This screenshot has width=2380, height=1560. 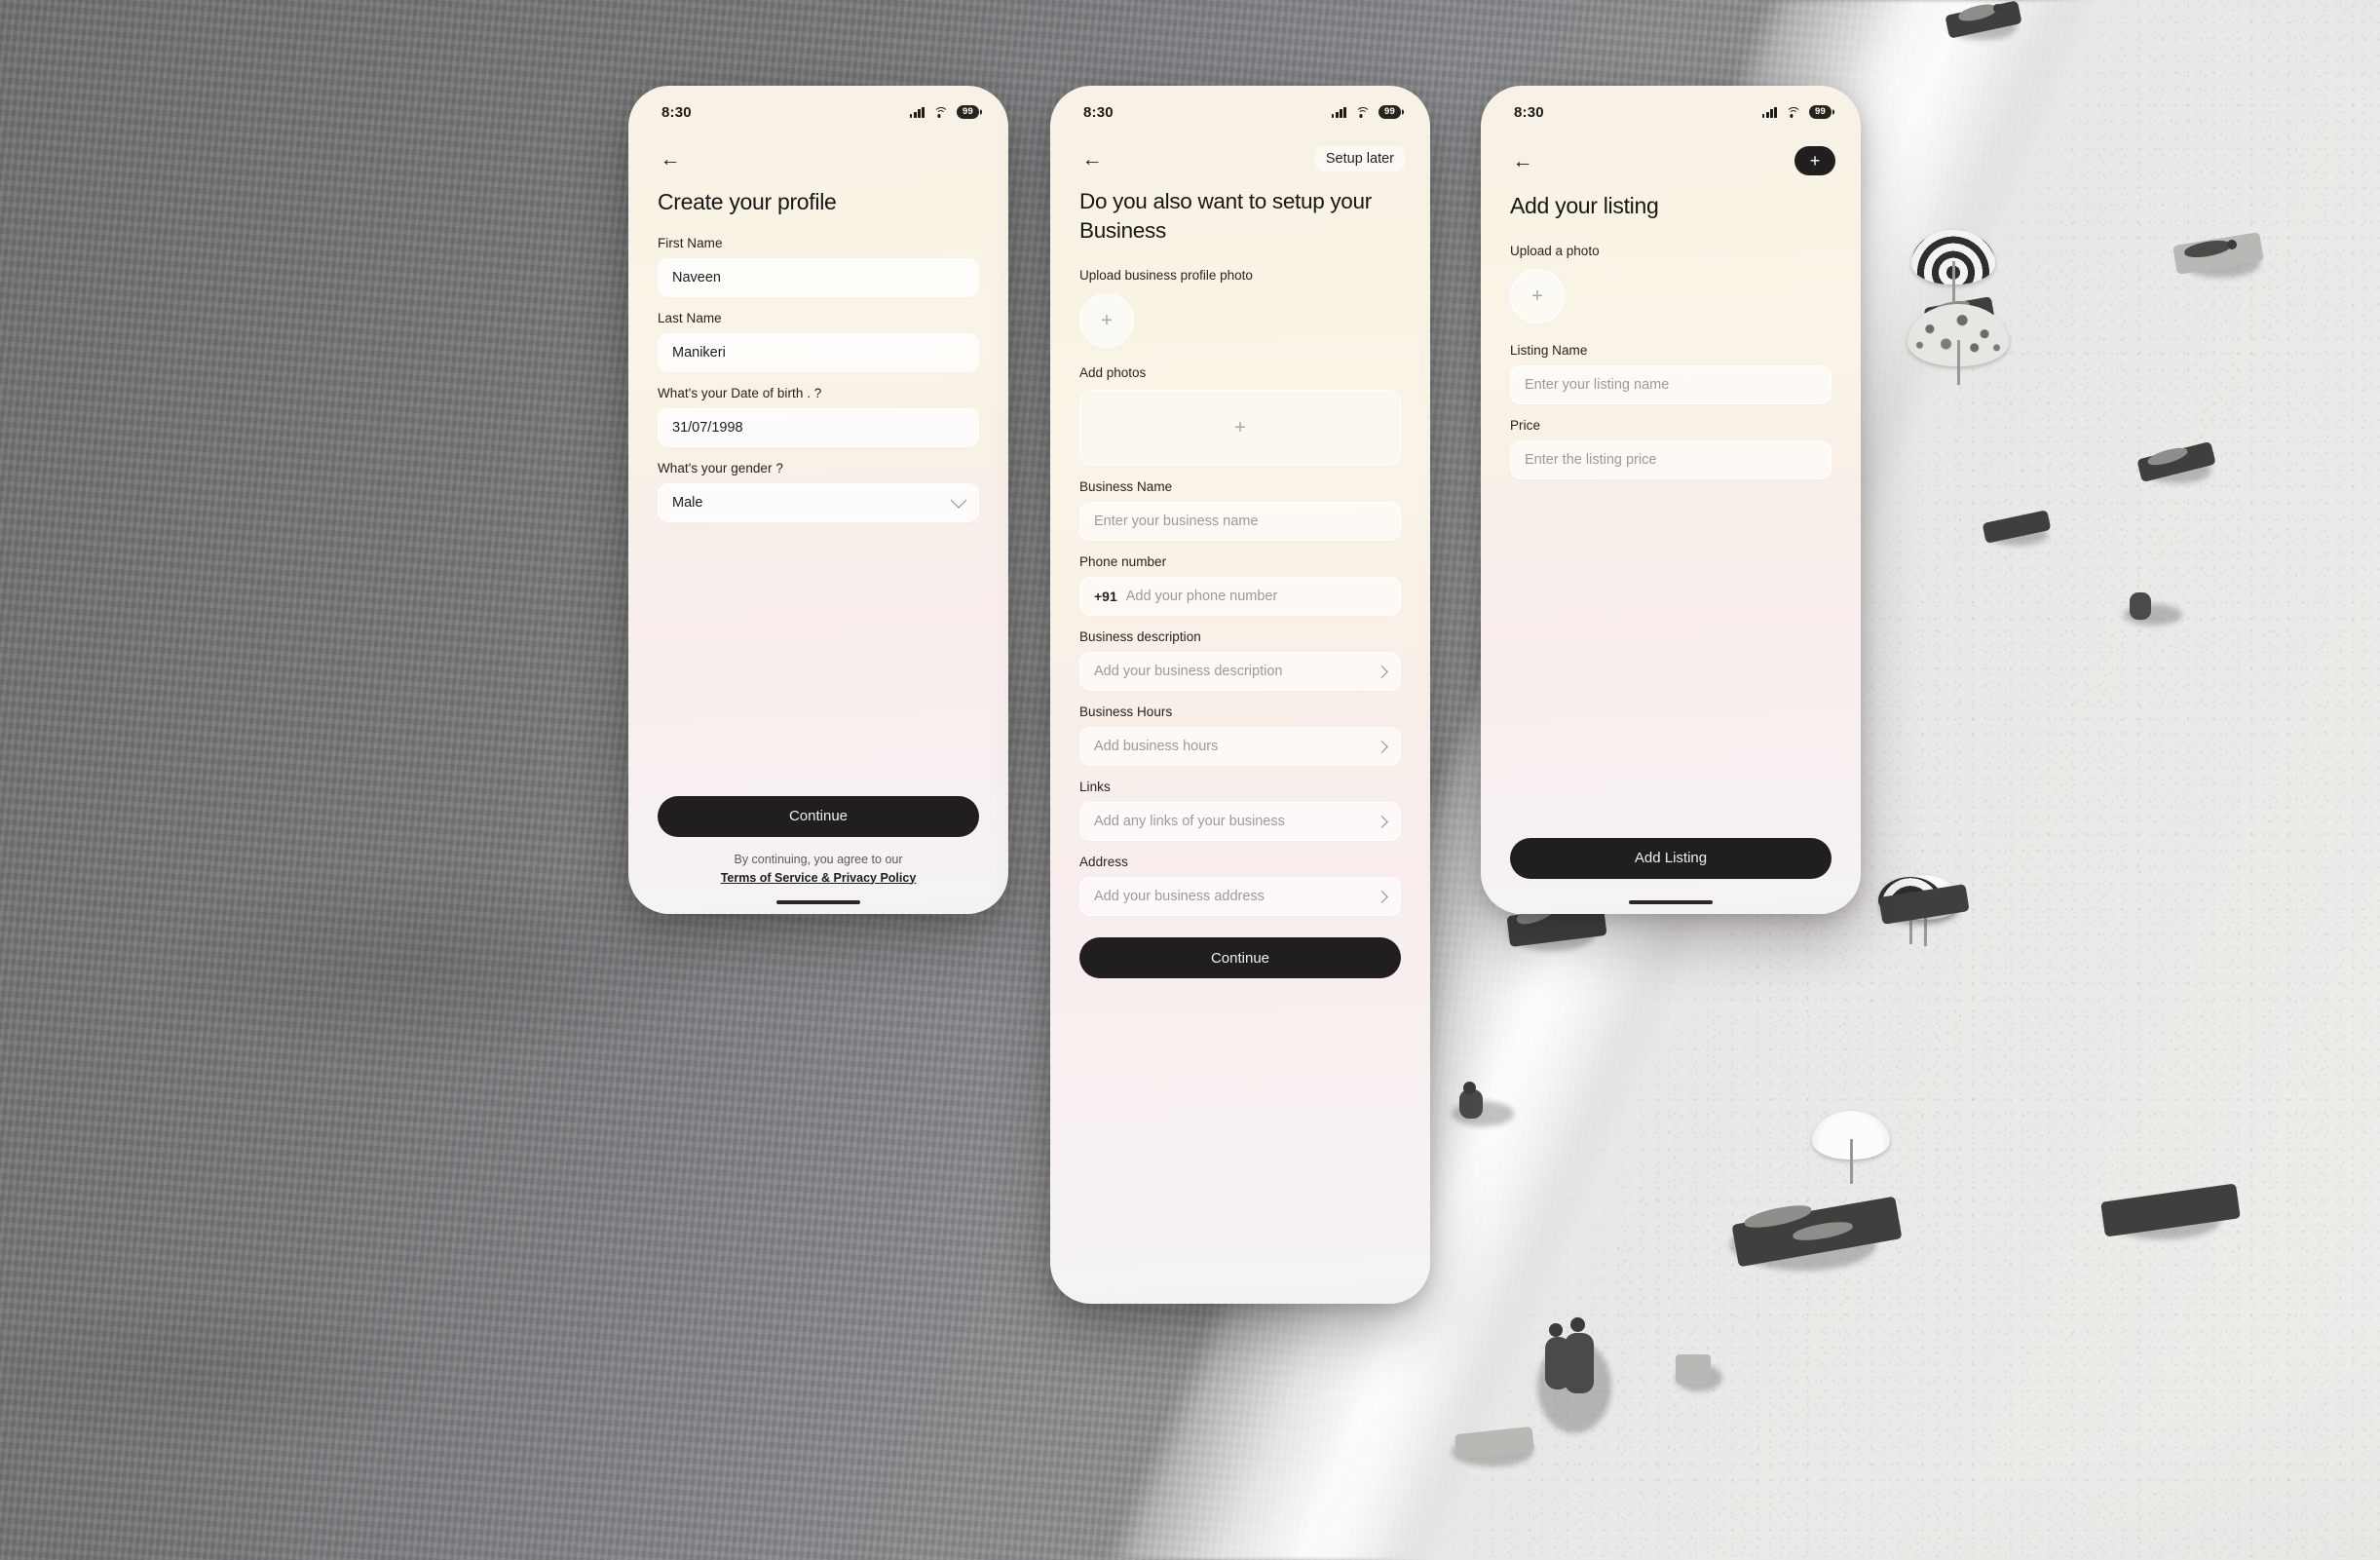 What do you see at coordinates (1103, 862) in the screenshot?
I see `field-label: Address` at bounding box center [1103, 862].